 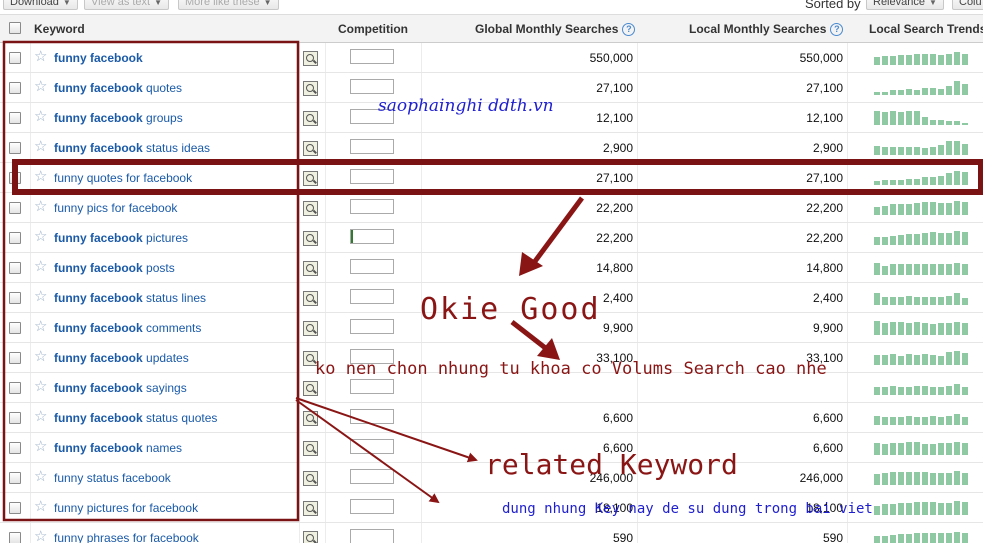 What do you see at coordinates (135, 418) in the screenshot?
I see `keyword-link: funny facebook status quotes` at bounding box center [135, 418].